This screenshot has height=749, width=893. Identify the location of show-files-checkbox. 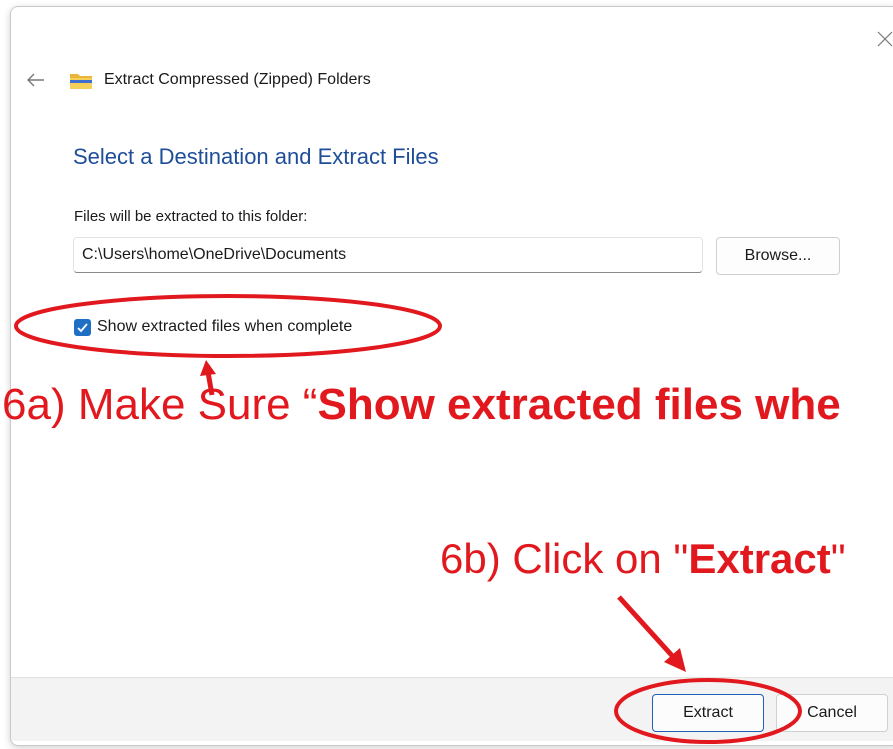
(82, 327).